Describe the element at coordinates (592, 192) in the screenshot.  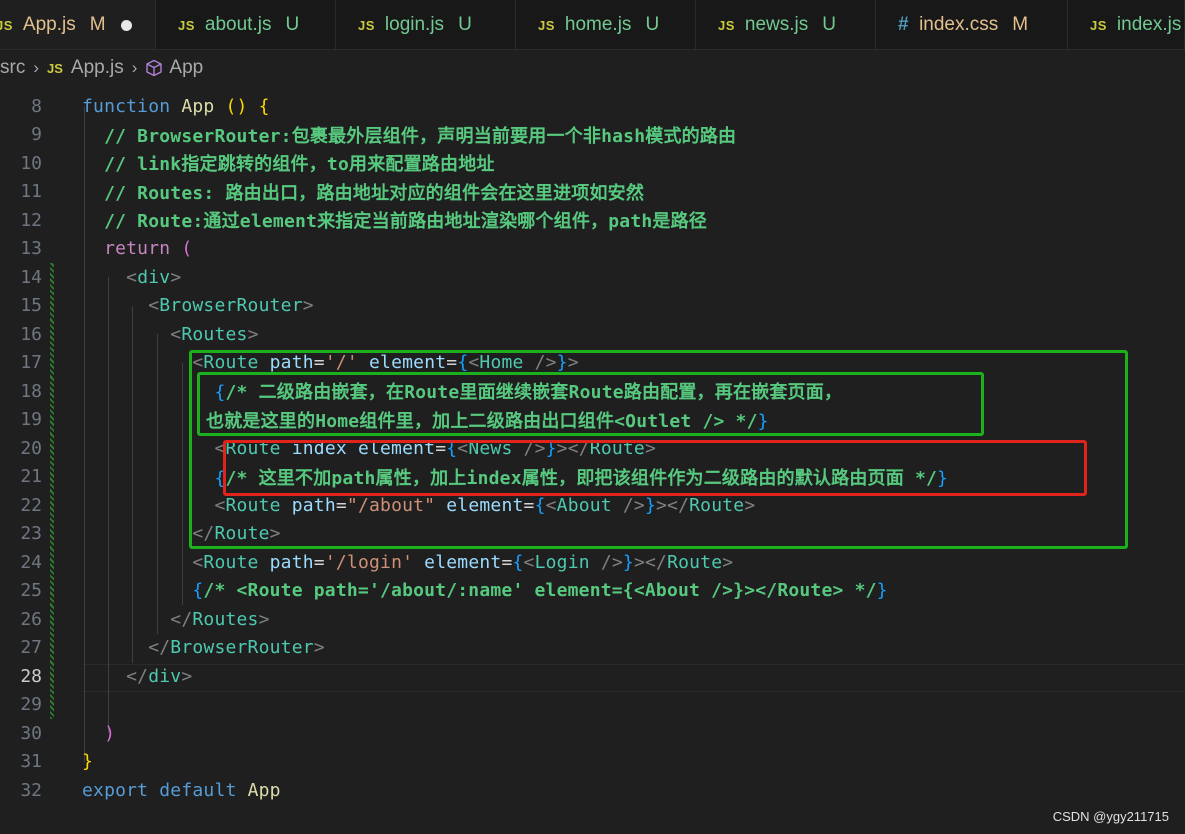
I see `code-line: 11 // Routes: 路由出口，路由地址对应的组件会在这里进项如安然` at that location.